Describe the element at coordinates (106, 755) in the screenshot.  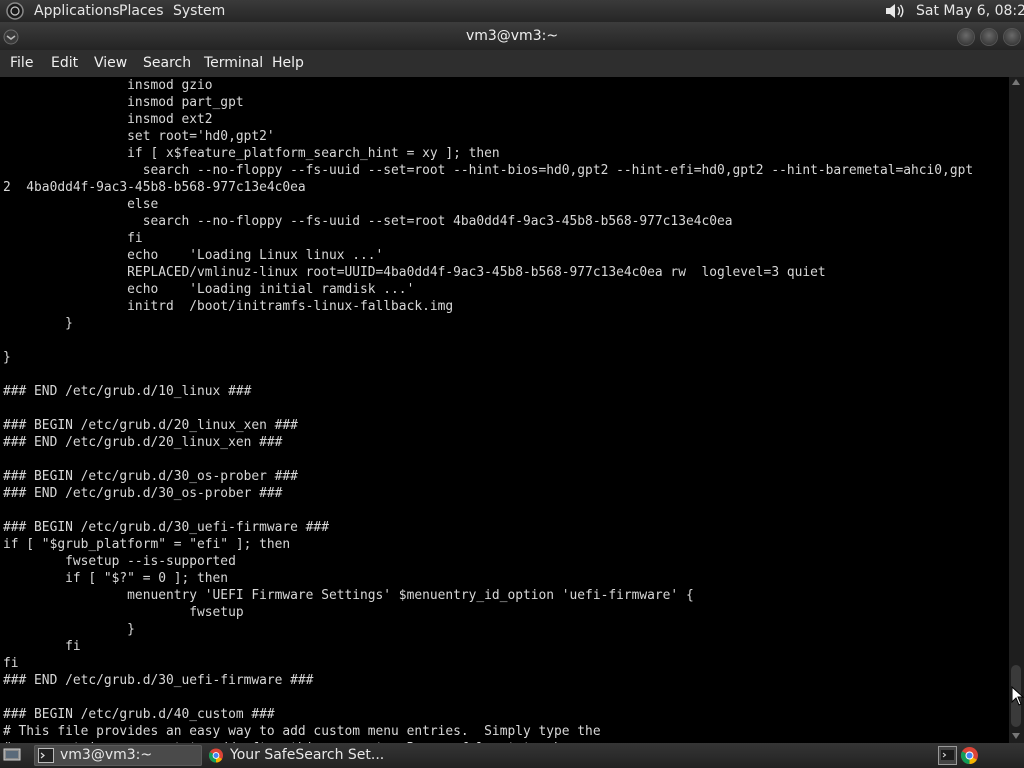
I see `taskbar-item-label: vm3@vm3:~` at that location.